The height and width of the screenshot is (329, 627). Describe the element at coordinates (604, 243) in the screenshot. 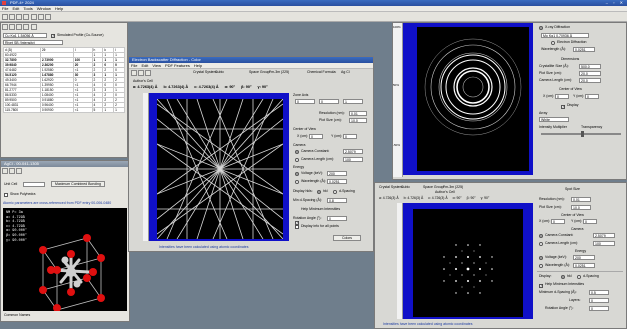

I see `spot-camera-length-input: 100` at that location.